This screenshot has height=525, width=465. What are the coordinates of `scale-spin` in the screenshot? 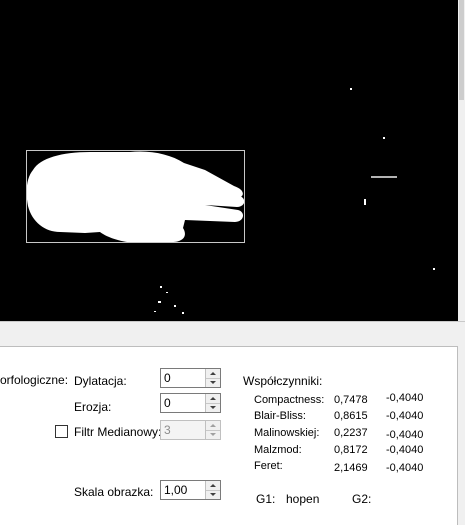 It's located at (212, 490).